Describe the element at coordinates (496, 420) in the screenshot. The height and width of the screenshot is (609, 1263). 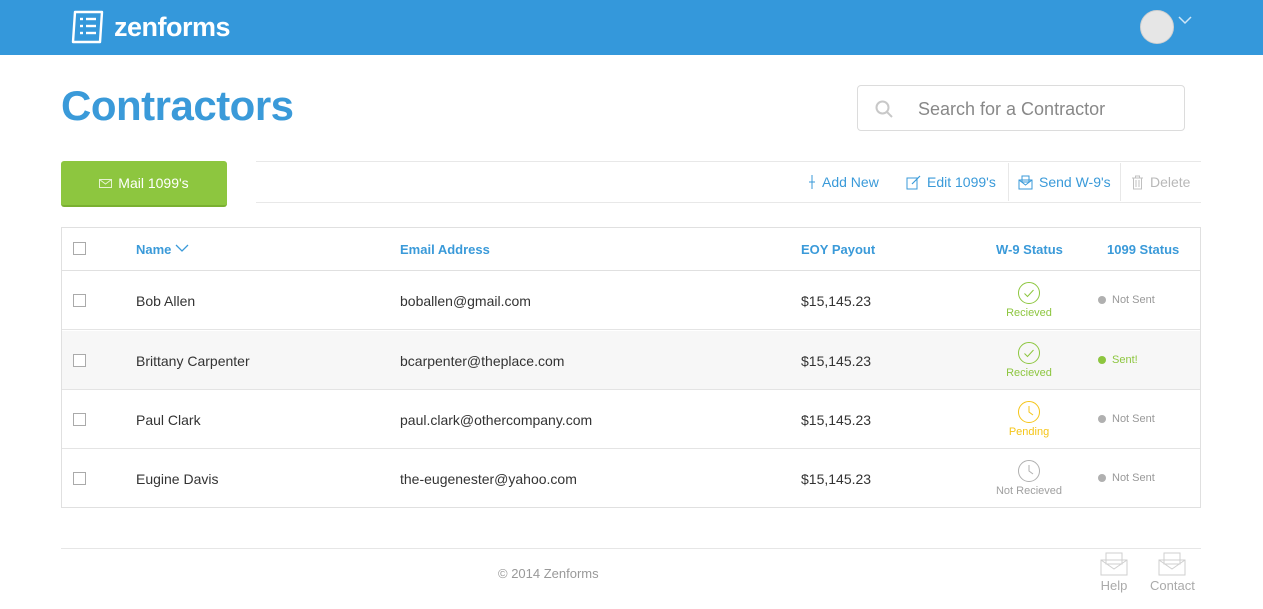
I see `contractor-email: paul.clark@othercompany.com` at that location.